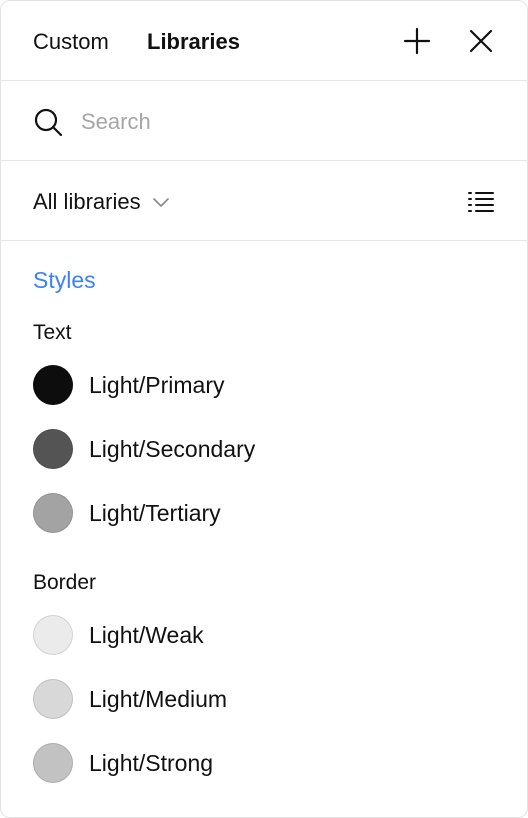  Describe the element at coordinates (264, 201) in the screenshot. I see `library-filter-bar: All libraries` at that location.